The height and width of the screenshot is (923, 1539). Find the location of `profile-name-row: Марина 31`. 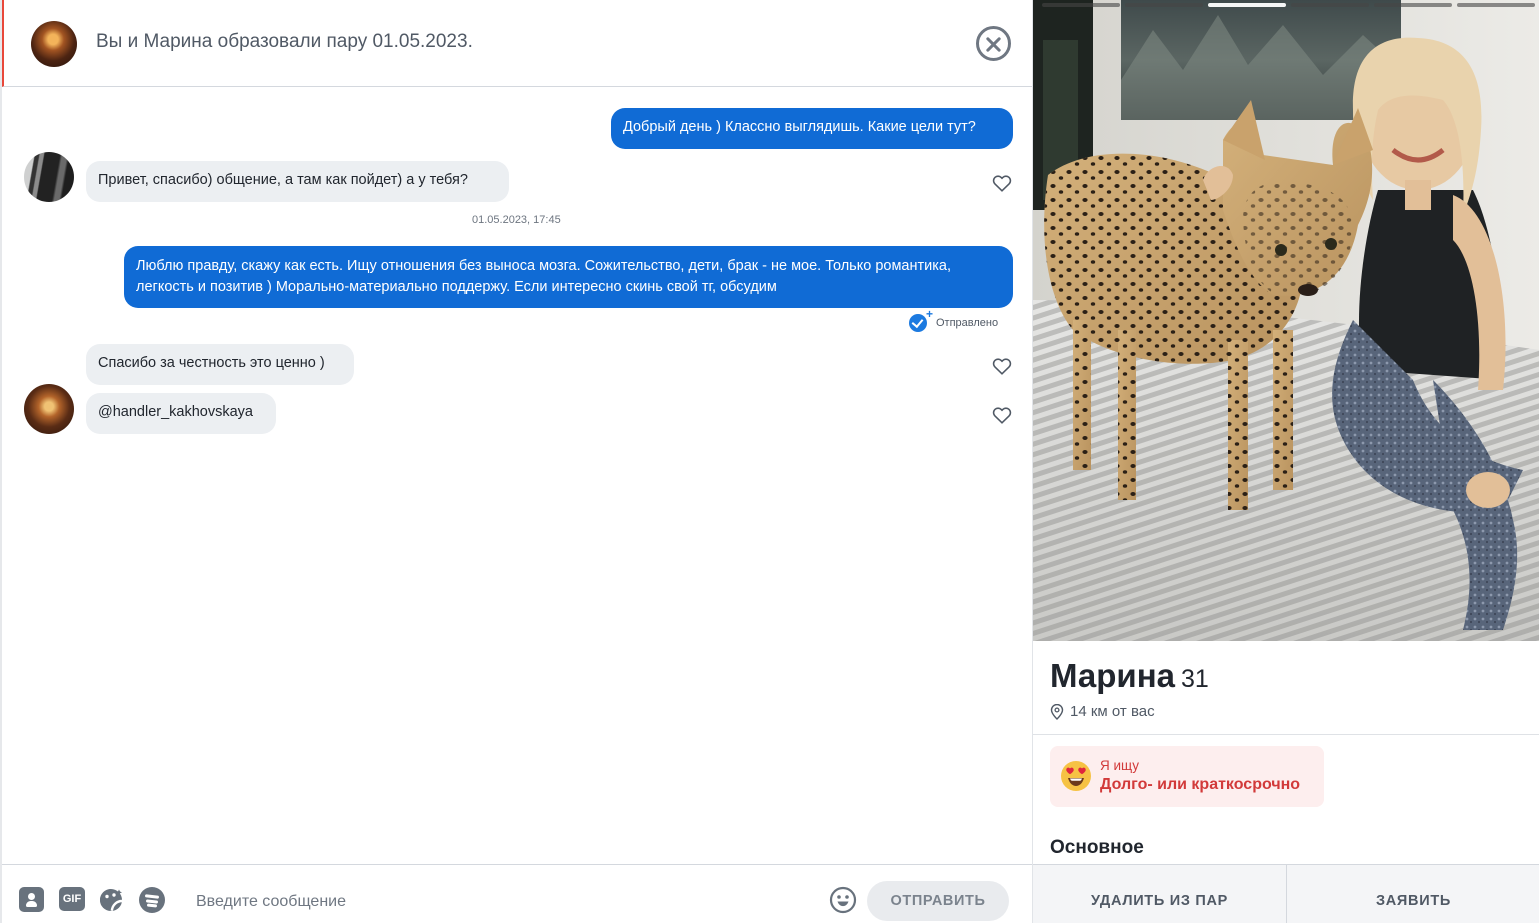

profile-name-row: Марина 31 is located at coordinates (1129, 676).